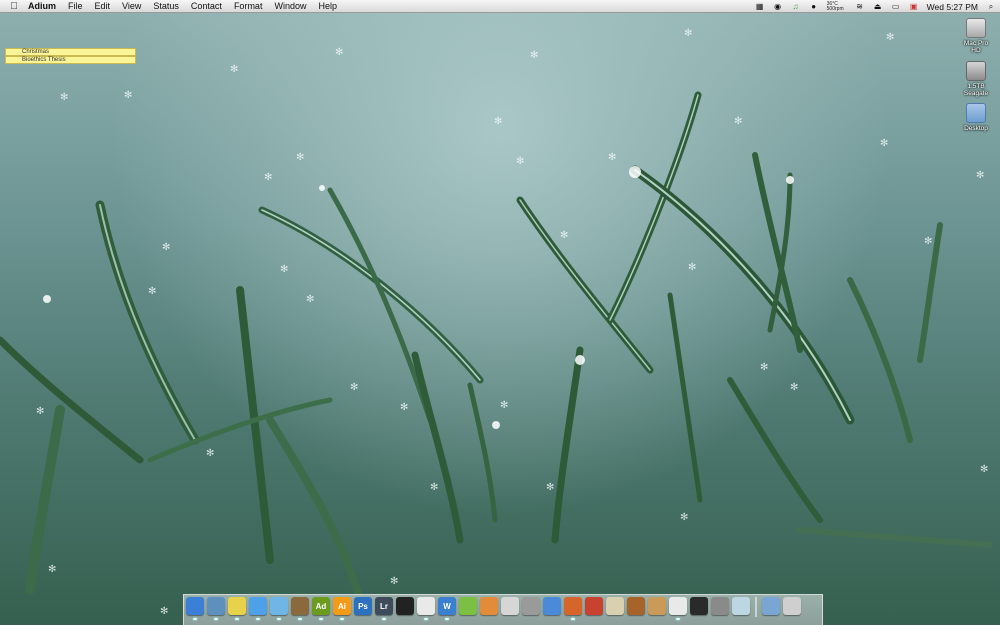  I want to click on grid-icon: ▦, so click(760, 6).